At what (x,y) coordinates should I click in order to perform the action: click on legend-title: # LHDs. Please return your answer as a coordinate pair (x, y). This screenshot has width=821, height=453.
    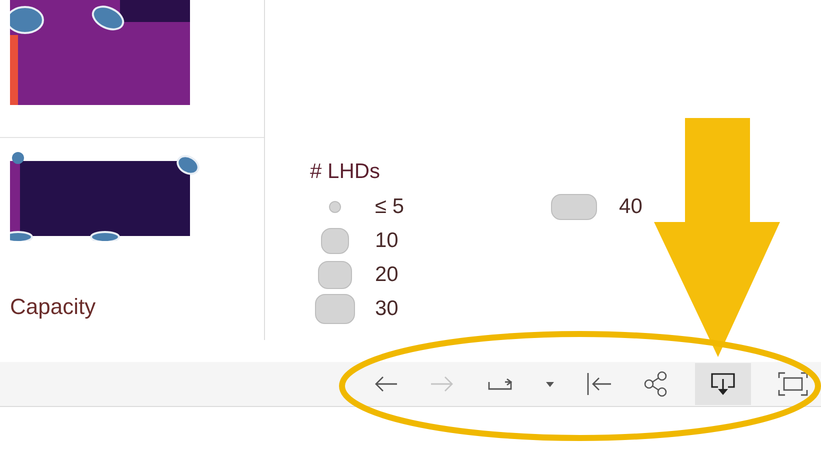
    Looking at the image, I should click on (346, 172).